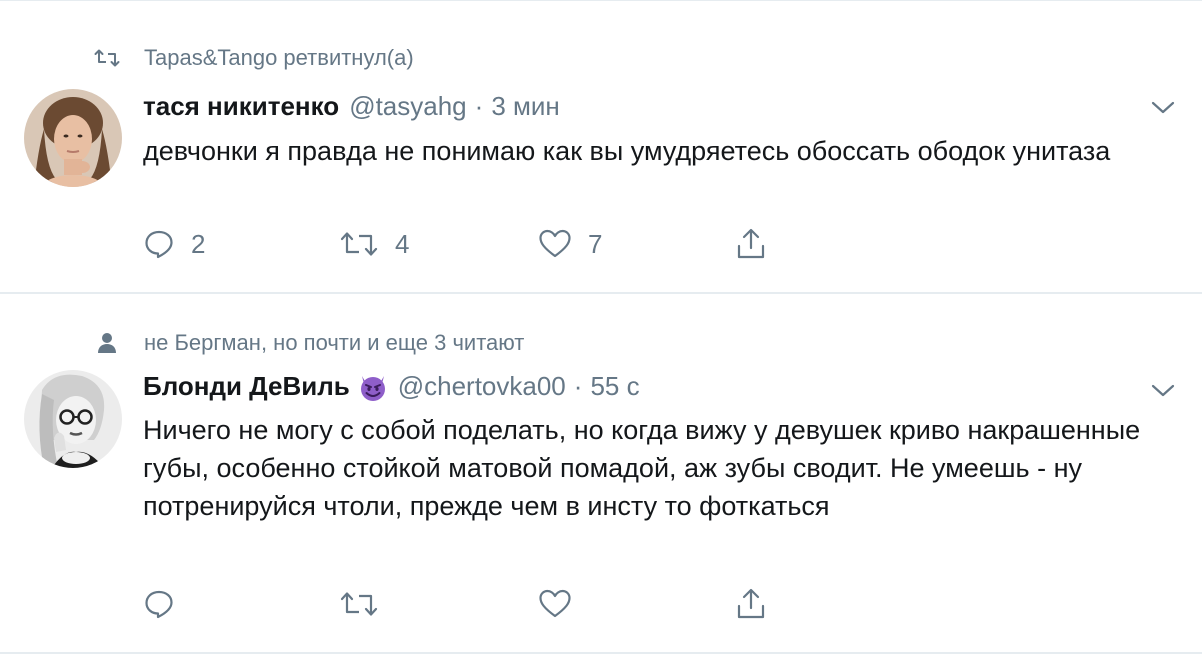  I want to click on author-handle: @tasyahg, so click(407, 106).